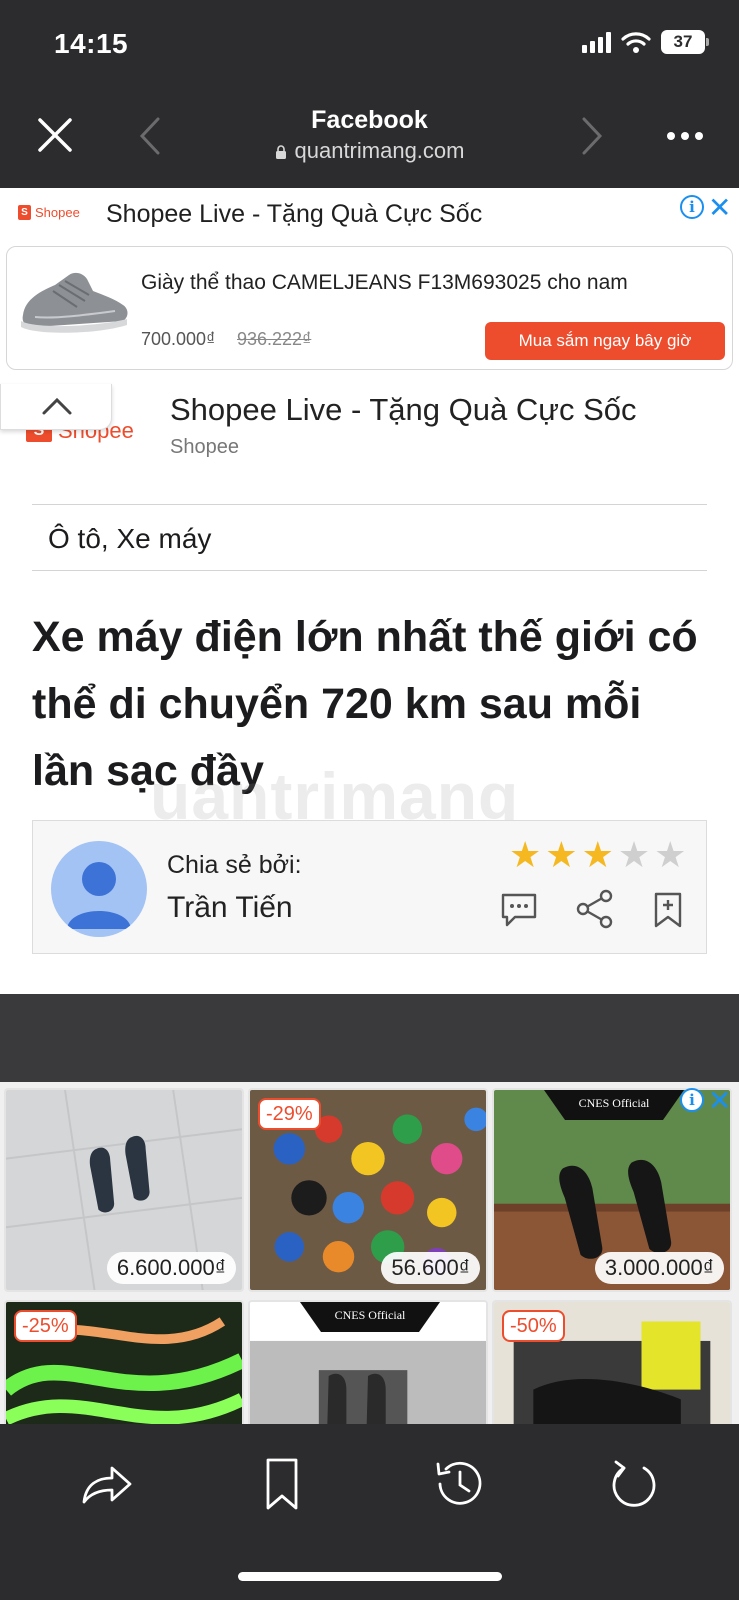 The image size is (739, 1600). Describe the element at coordinates (403, 410) in the screenshot. I see `sponsor-title: Shopee Live - Tặng Quà Cực Sốc` at that location.